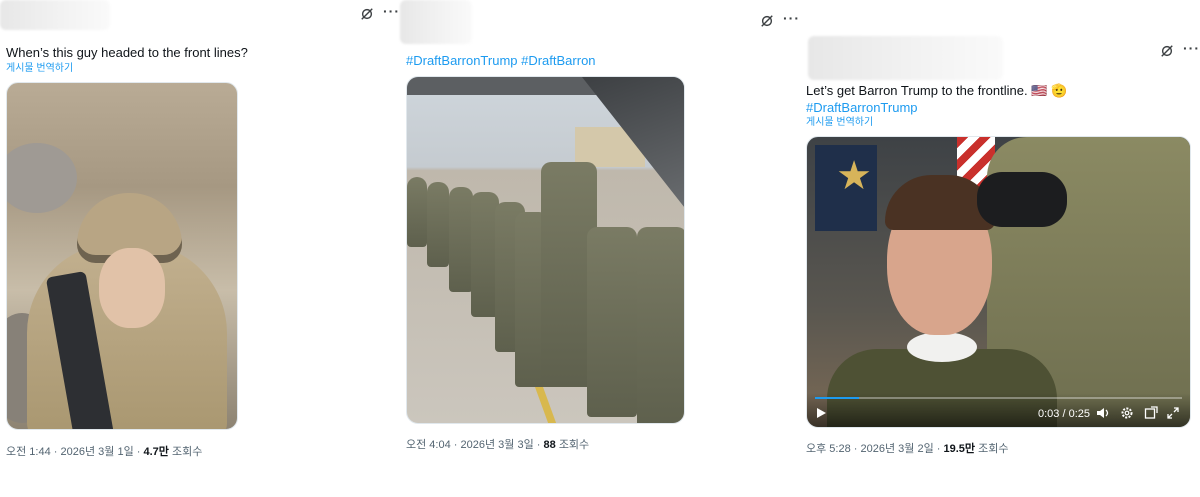 The image size is (1200, 497). What do you see at coordinates (428, 445) in the screenshot?
I see `post-time: 오전 4:04` at bounding box center [428, 445].